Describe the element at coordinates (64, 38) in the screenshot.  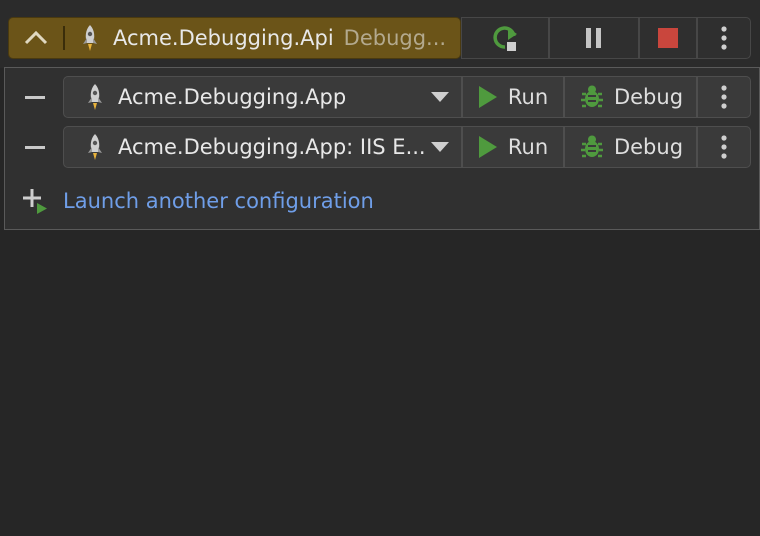
I see `divider` at that location.